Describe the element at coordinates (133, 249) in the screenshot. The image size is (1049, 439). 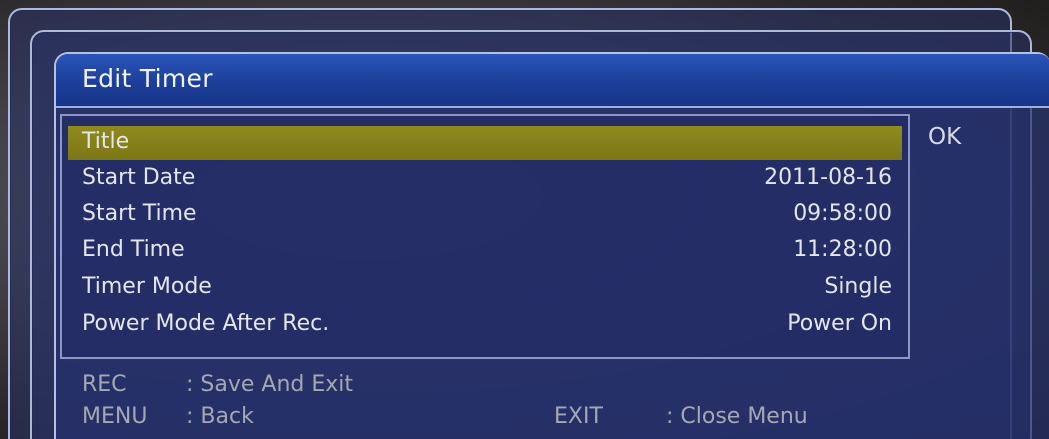
I see `field-label: End Time` at that location.